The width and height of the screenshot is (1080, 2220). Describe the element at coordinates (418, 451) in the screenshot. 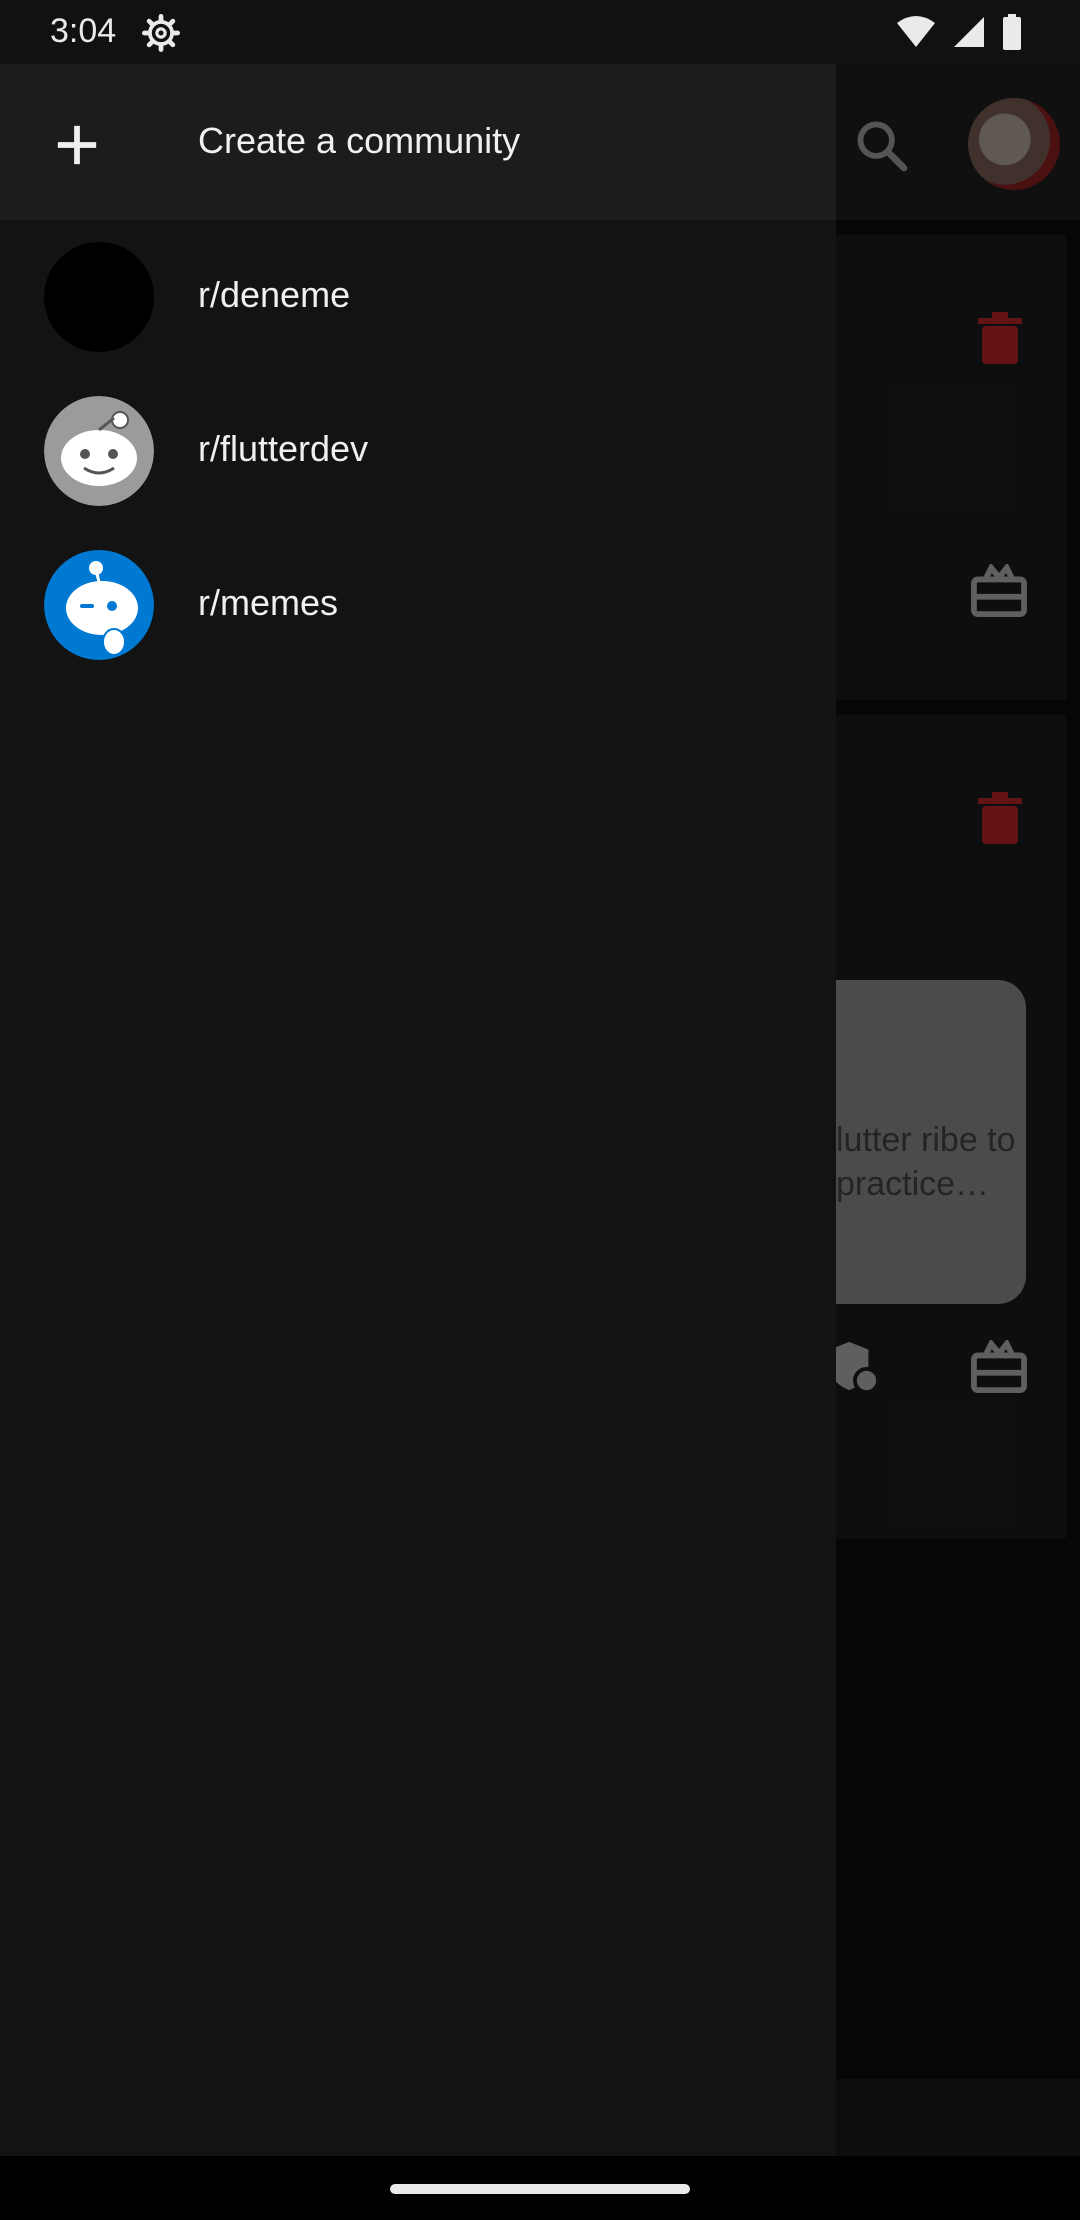

I see `community-item-flutterdev: r/flutterdev` at that location.